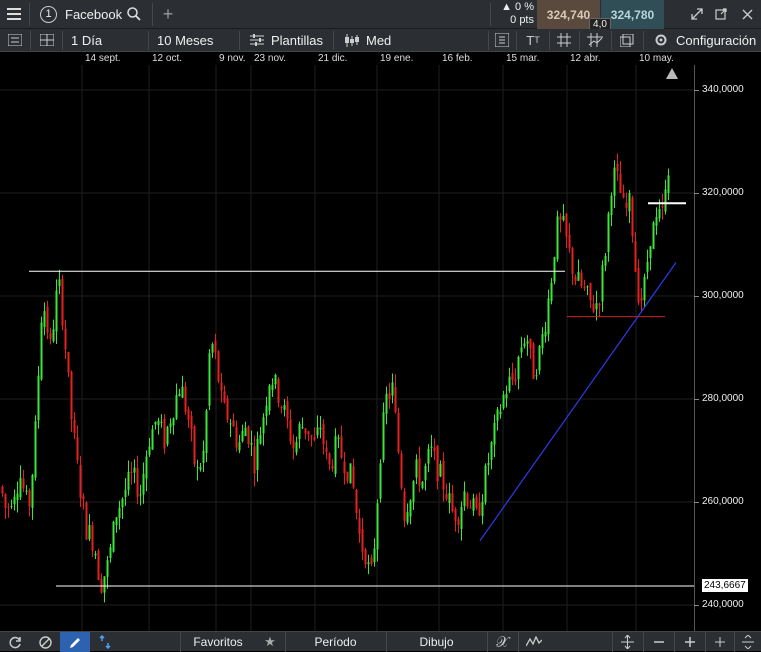 The image size is (761, 652). Describe the element at coordinates (595, 40) in the screenshot. I see `crosshair-icon` at that location.